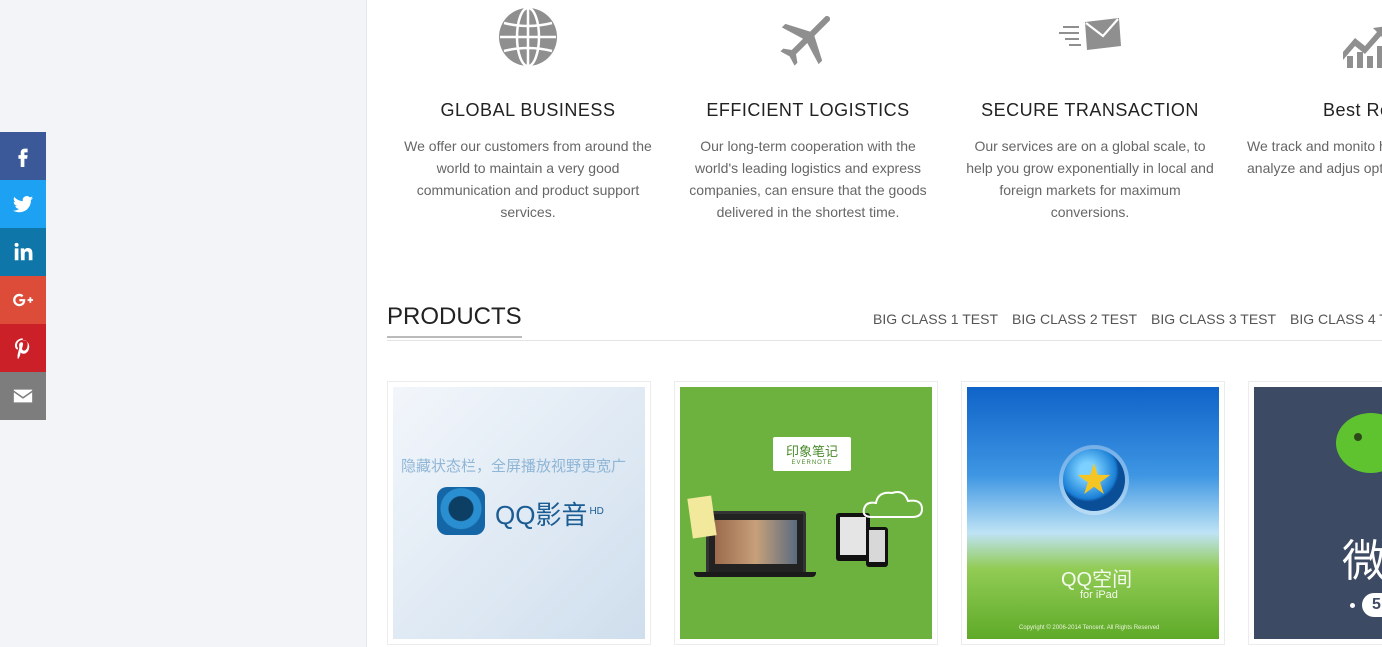 This screenshot has width=1382, height=647. I want to click on email-share-button, so click(23, 396).